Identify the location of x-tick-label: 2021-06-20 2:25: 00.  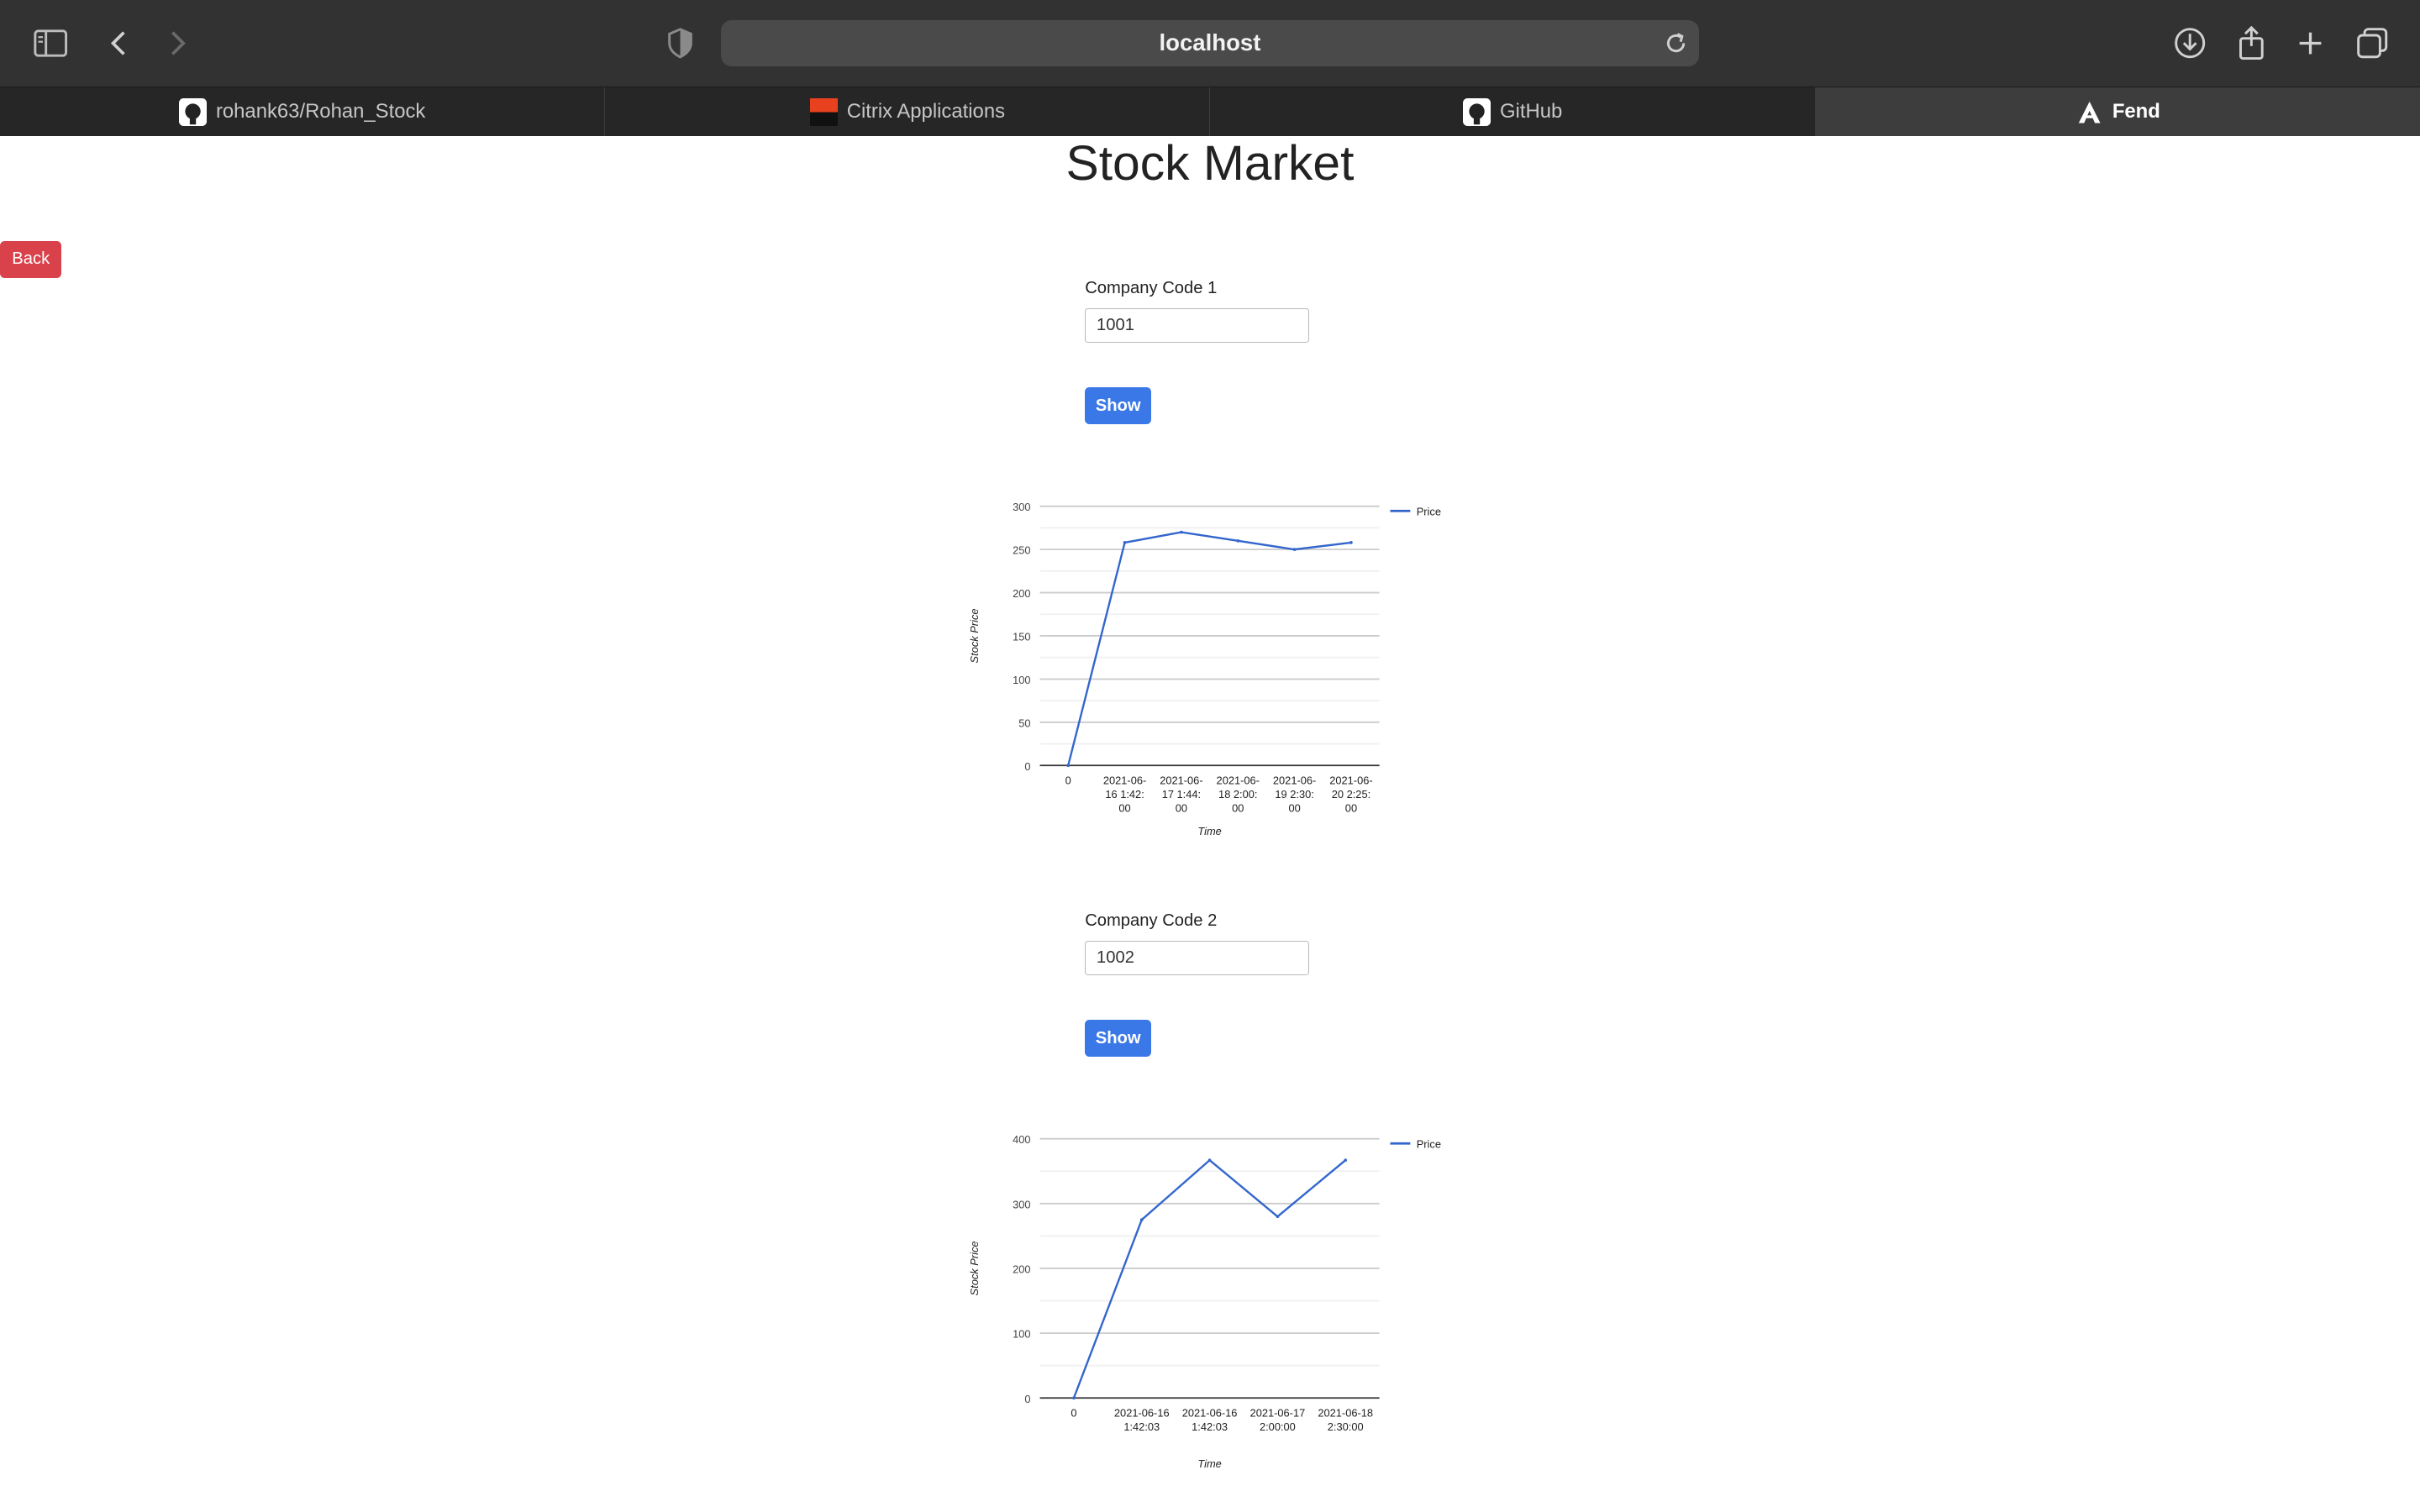
(1351, 794).